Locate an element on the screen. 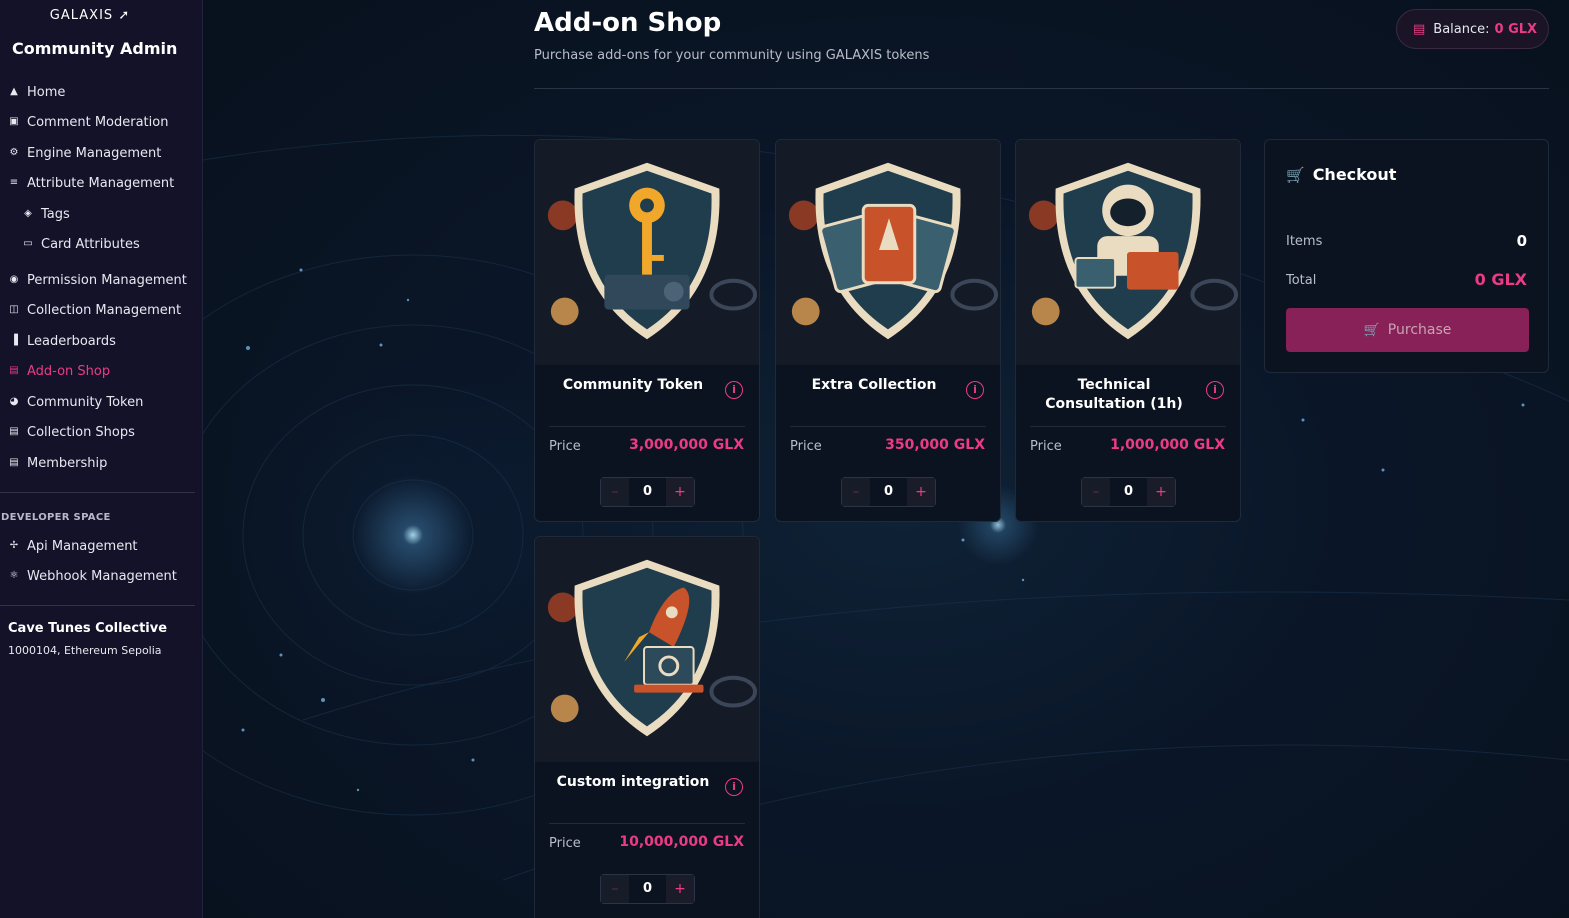  sidebar-item-engine-management: ⚙ Engine Management is located at coordinates (85, 153).